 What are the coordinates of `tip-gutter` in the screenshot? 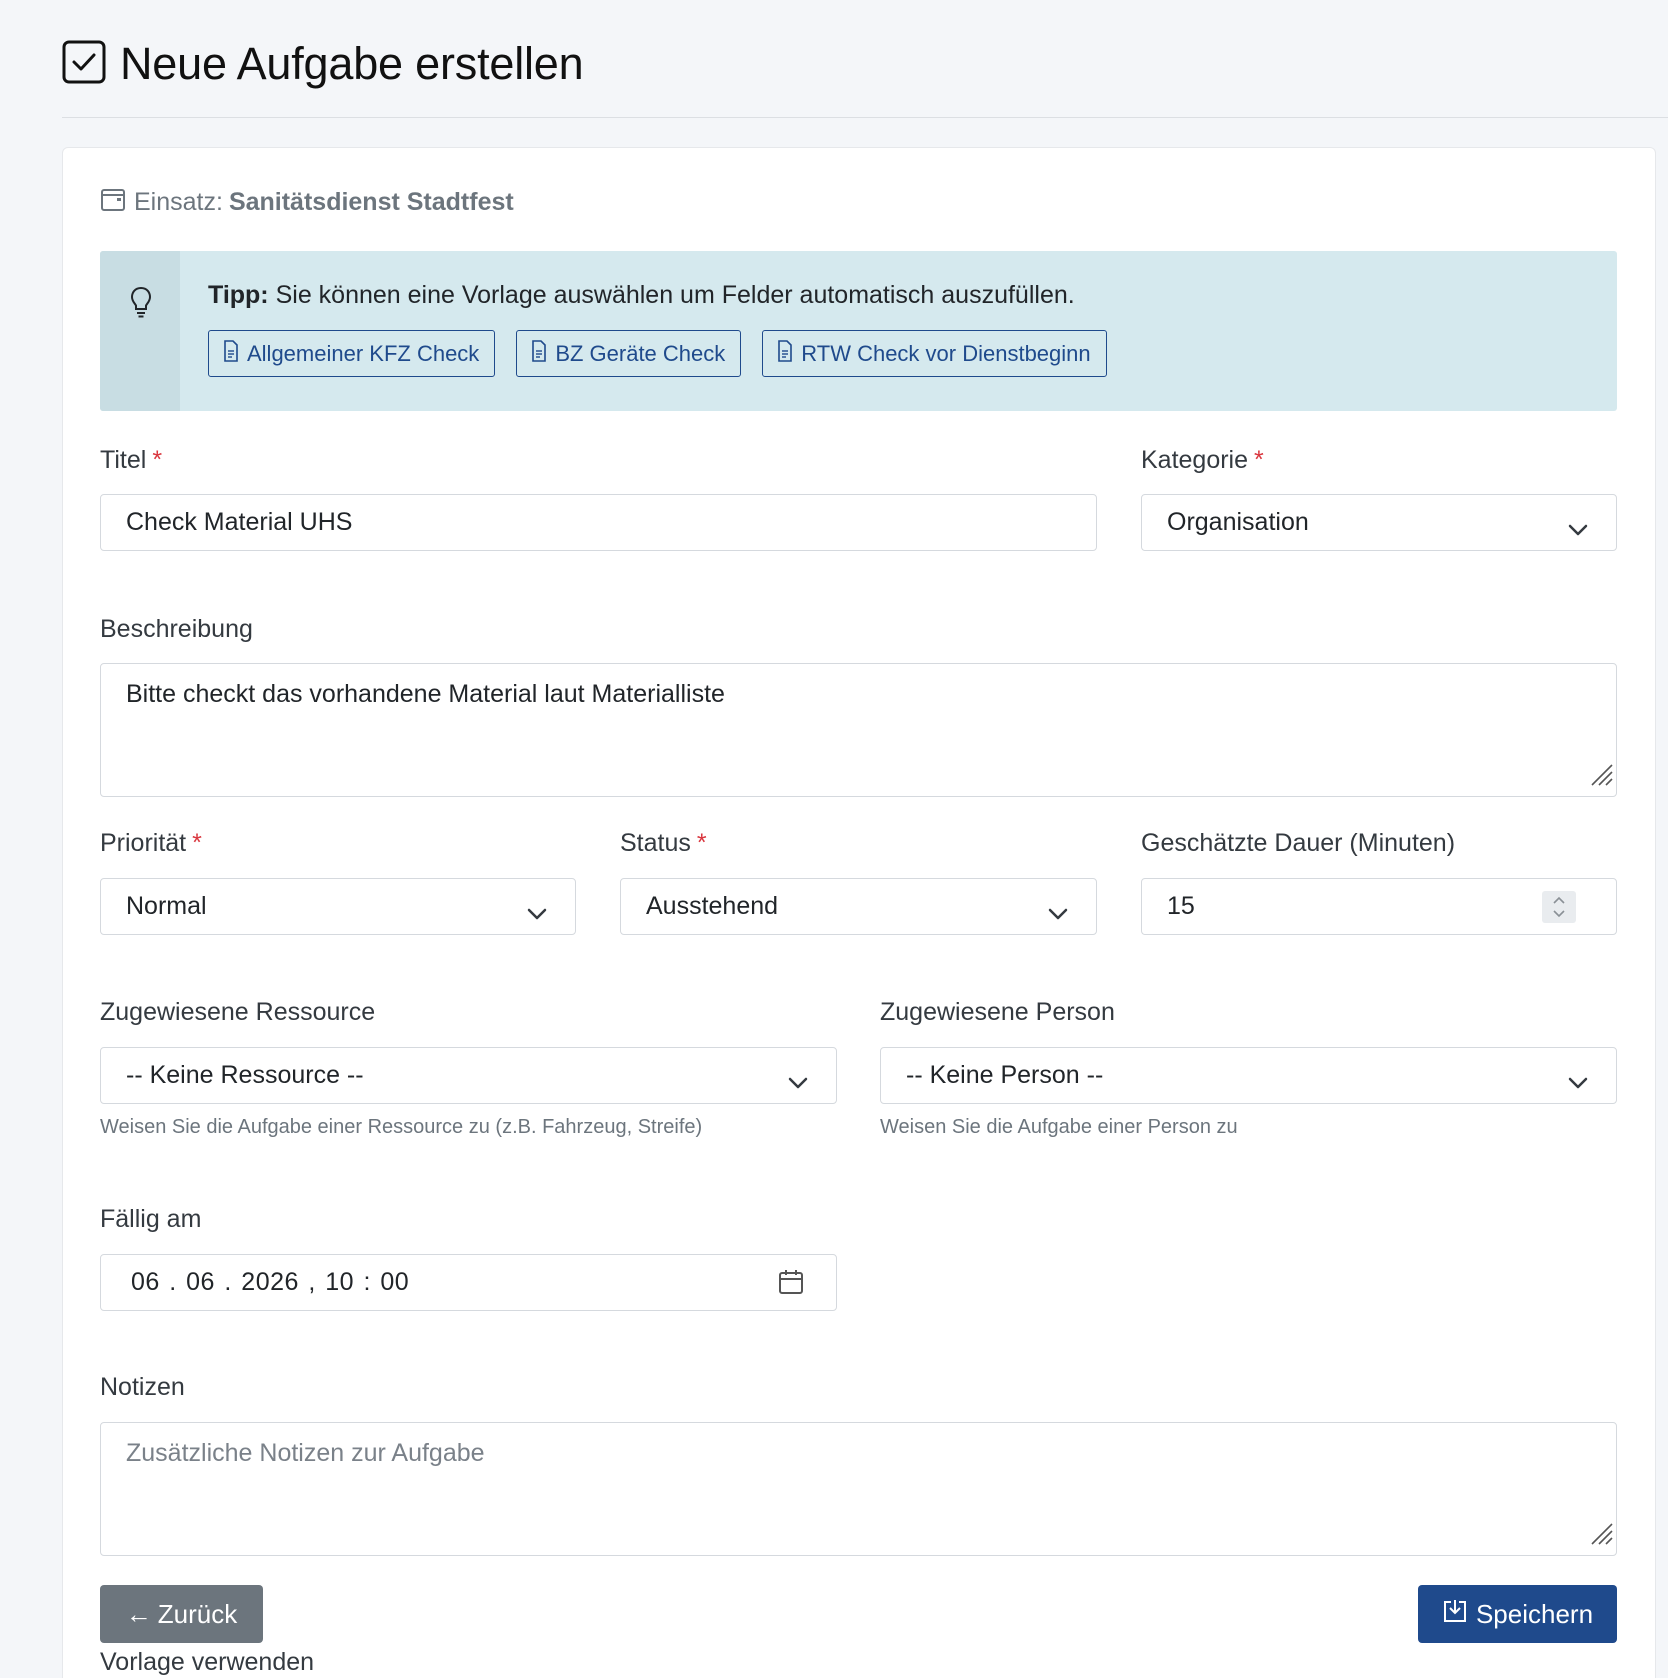 It's located at (140, 331).